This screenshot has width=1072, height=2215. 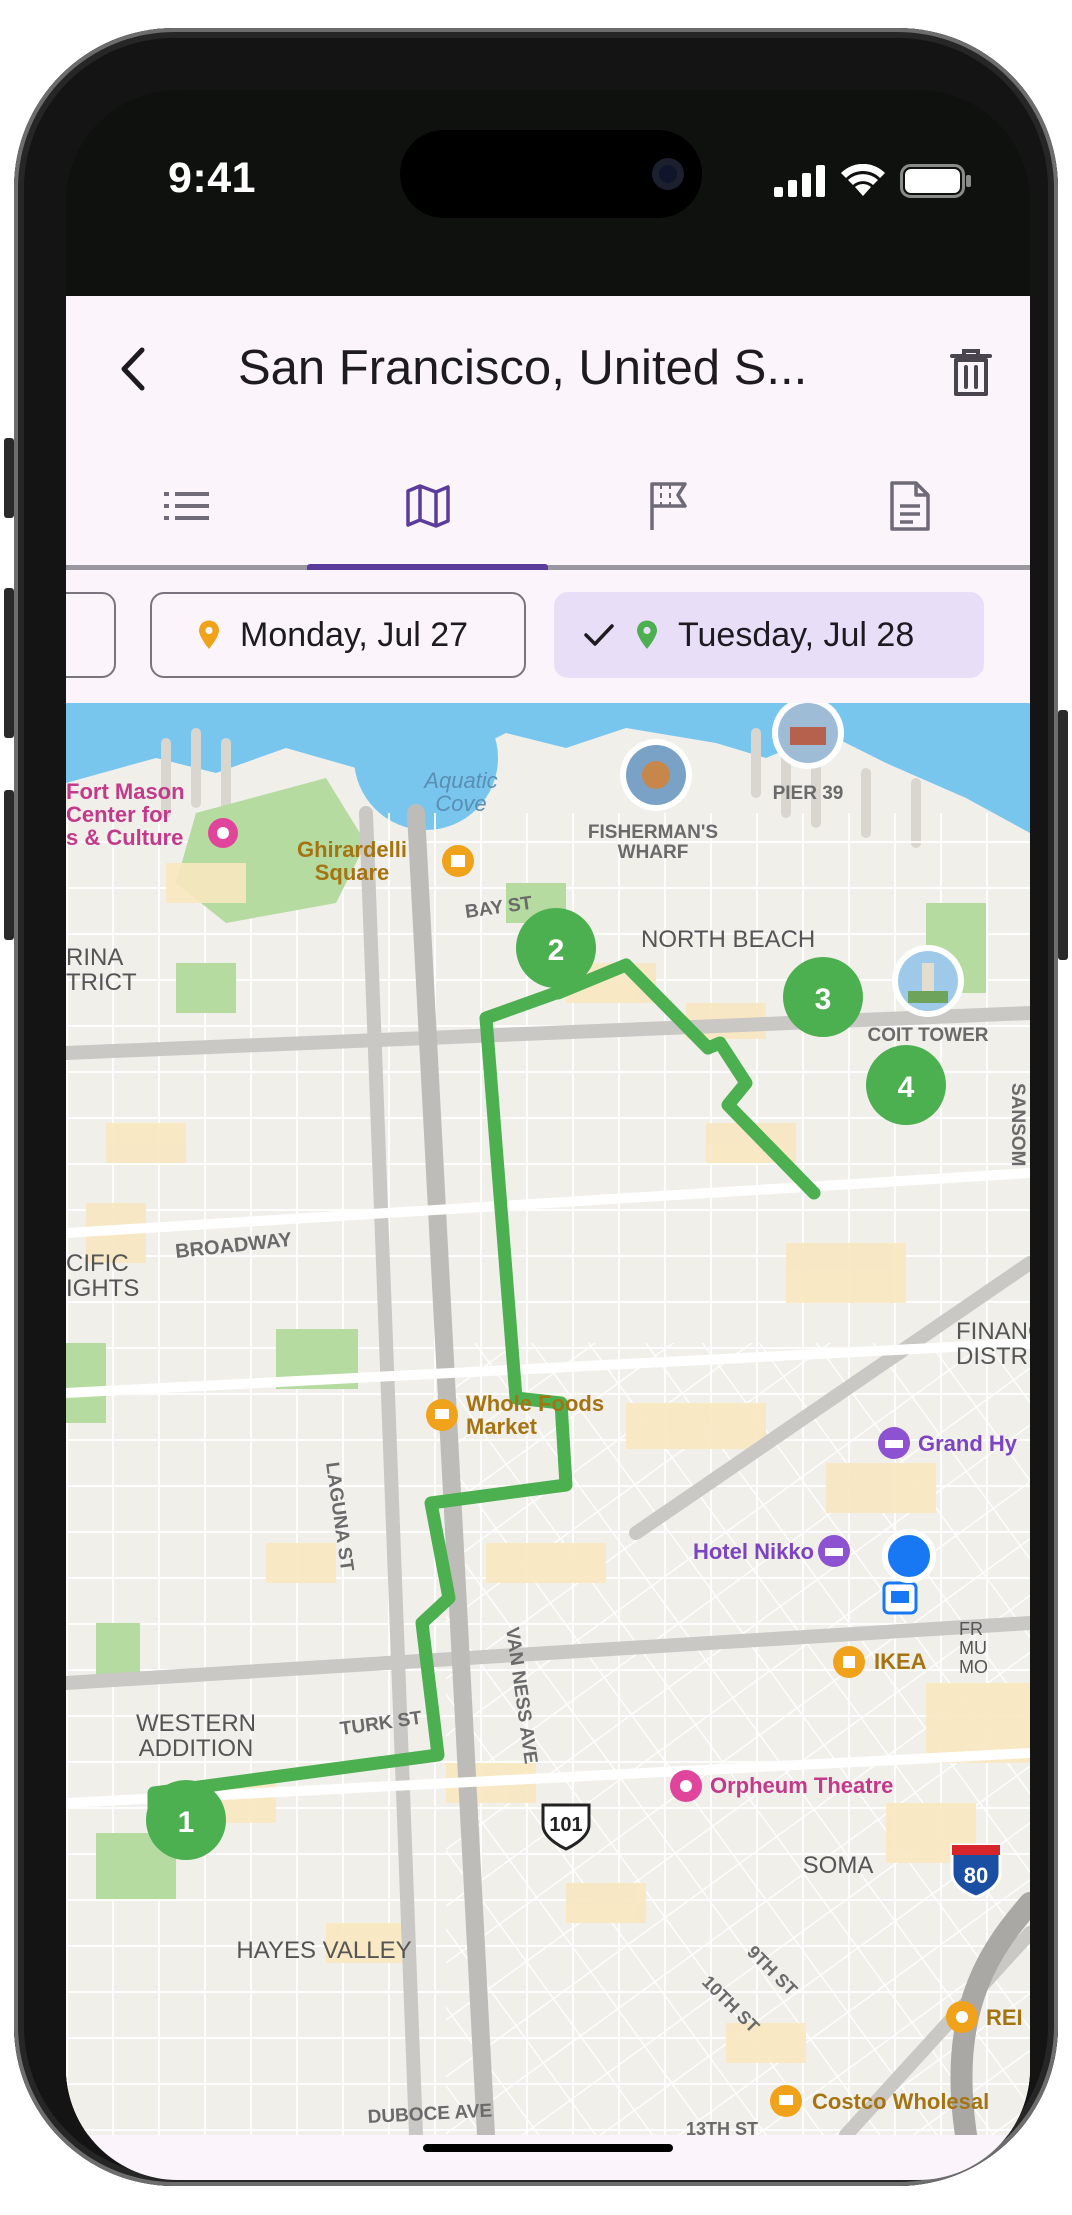 I want to click on stop-label: 1, so click(x=186, y=1822).